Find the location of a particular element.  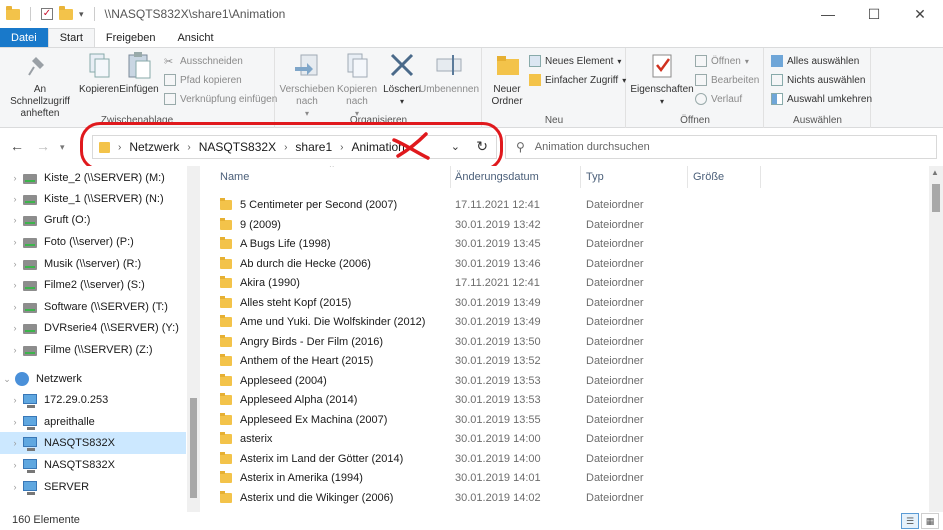

nav-scrollbar-thumb is located at coordinates (193, 448).